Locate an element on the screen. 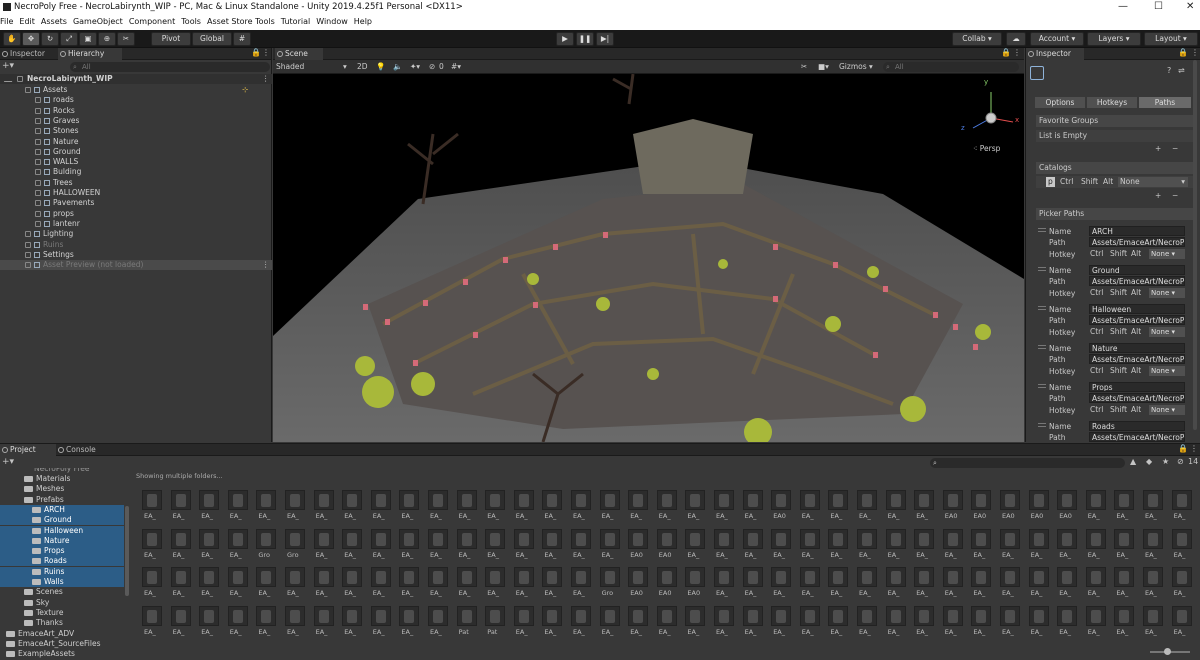  effects-toggle-icon: ✦▾ is located at coordinates (415, 67).